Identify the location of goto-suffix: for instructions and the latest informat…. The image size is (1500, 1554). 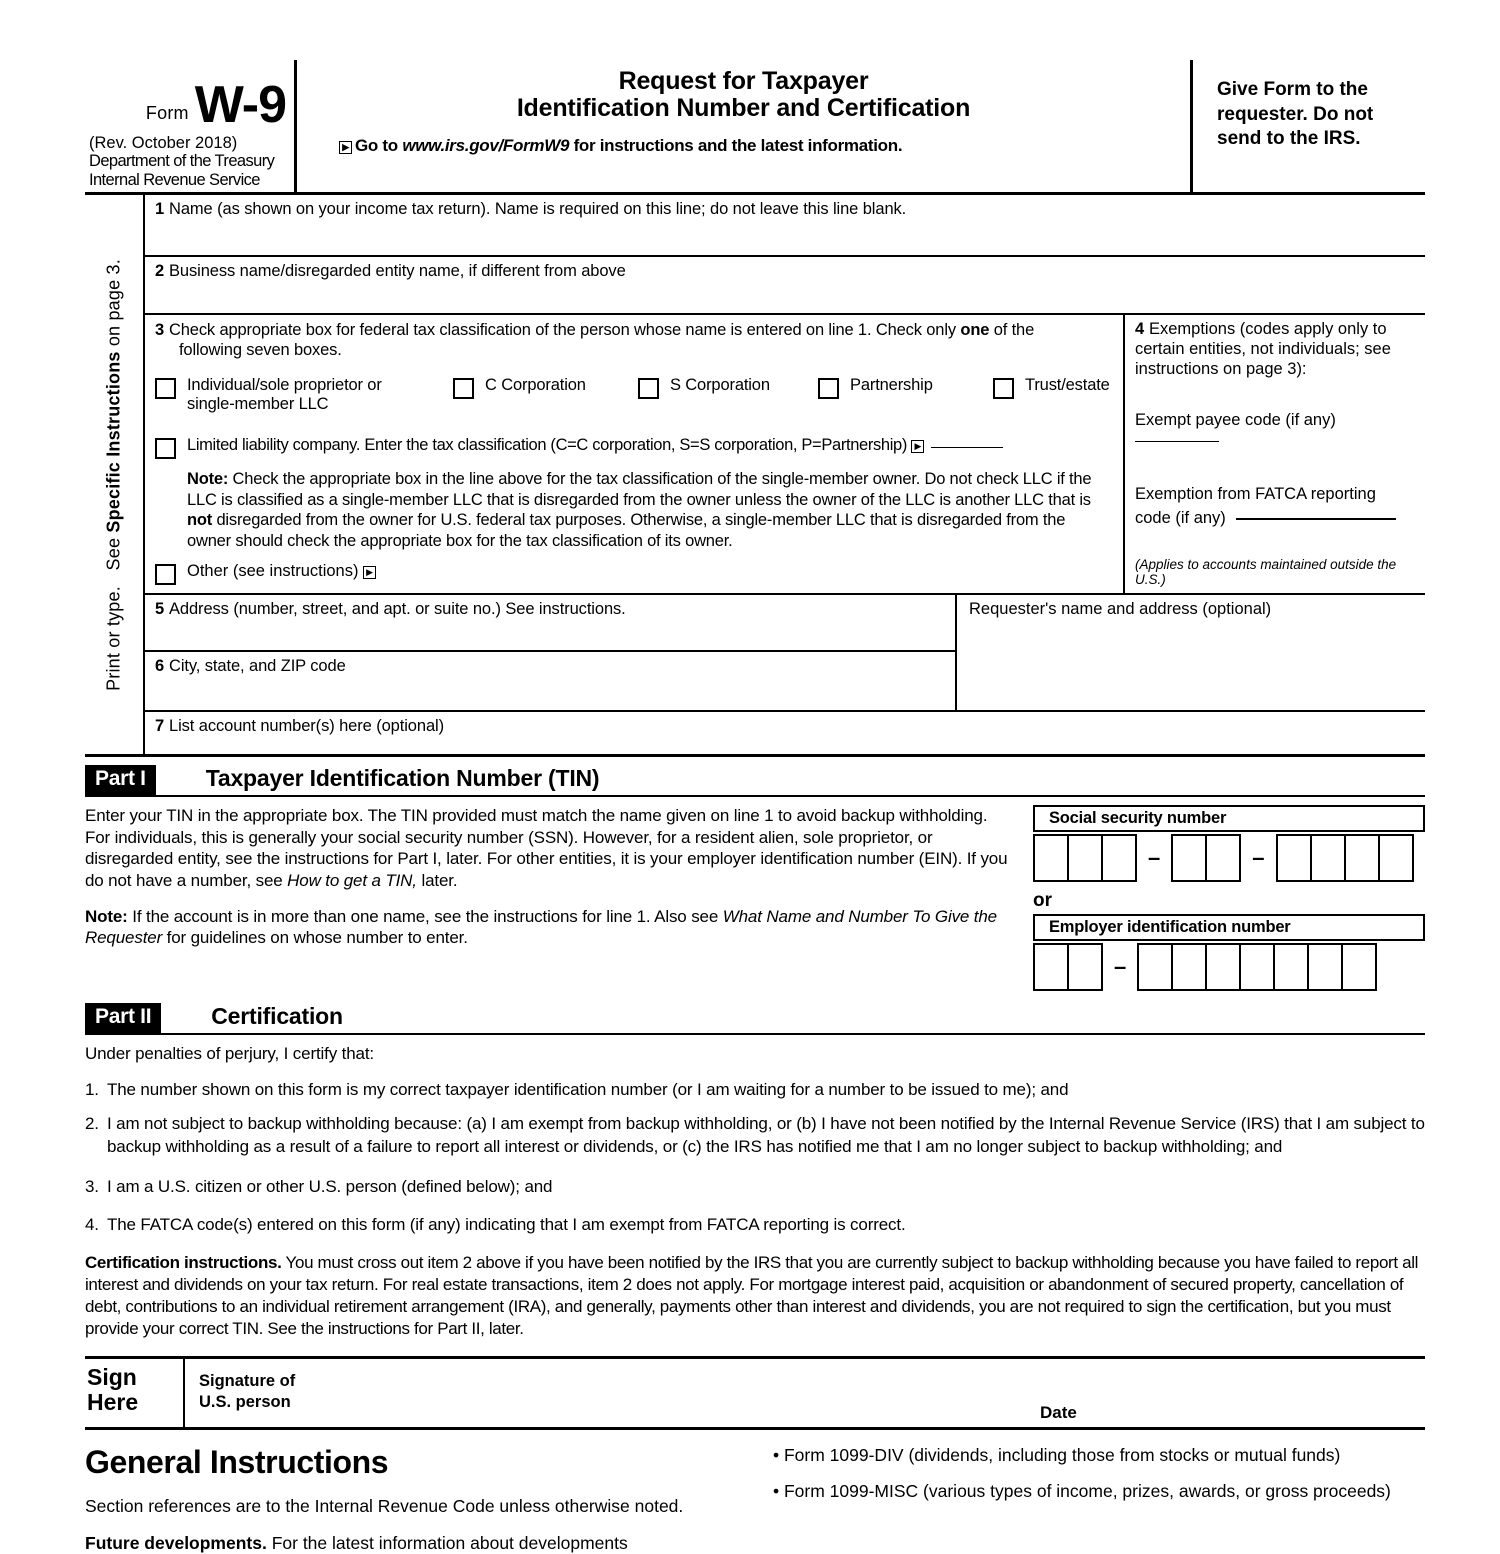
(736, 145).